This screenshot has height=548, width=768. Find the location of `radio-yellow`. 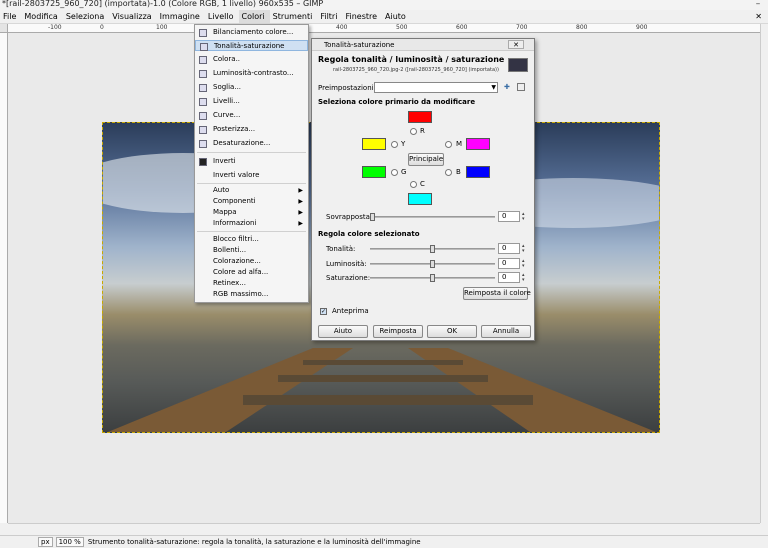

radio-yellow is located at coordinates (394, 144).